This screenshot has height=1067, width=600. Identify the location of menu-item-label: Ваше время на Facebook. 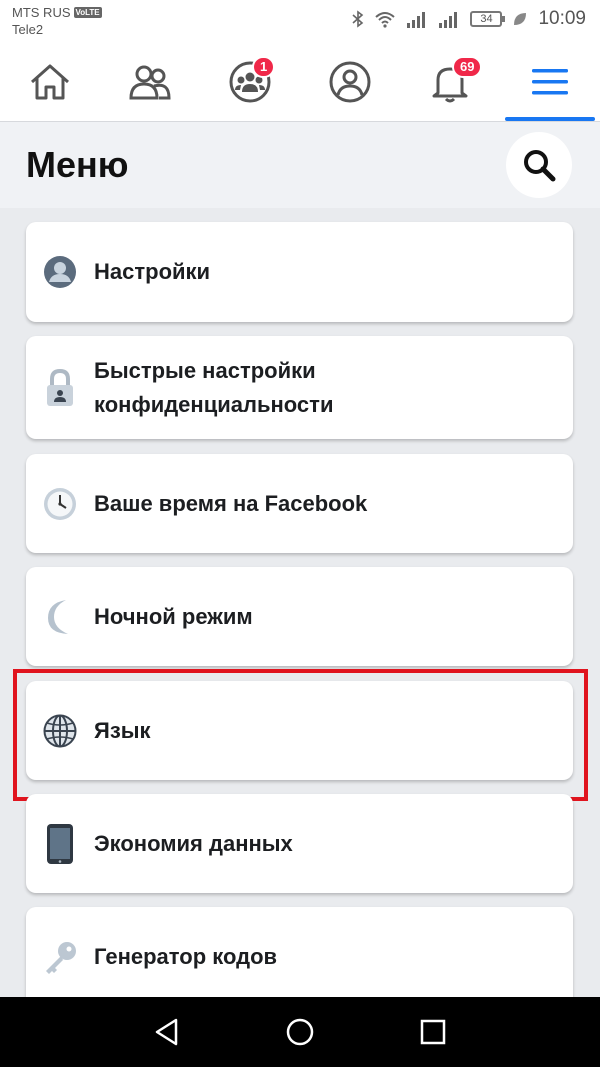
(231, 503).